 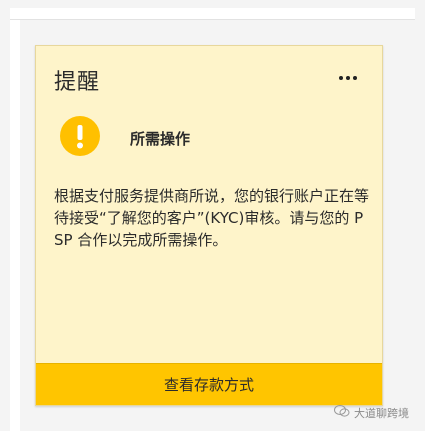 I want to click on watermark: 大道聊跨境, so click(x=371, y=412).